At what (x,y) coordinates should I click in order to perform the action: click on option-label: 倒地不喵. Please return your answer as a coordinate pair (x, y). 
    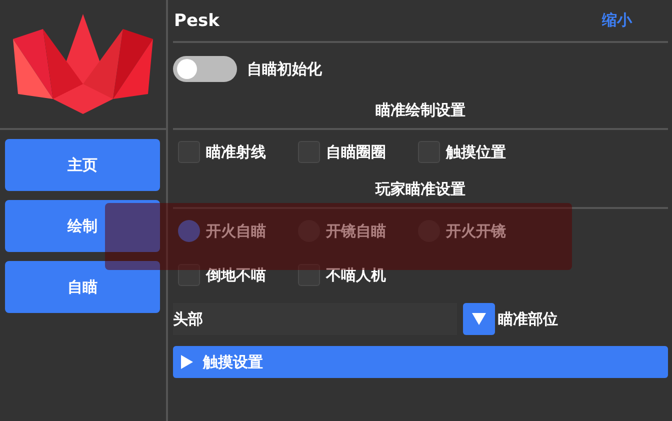
    Looking at the image, I should click on (236, 275).